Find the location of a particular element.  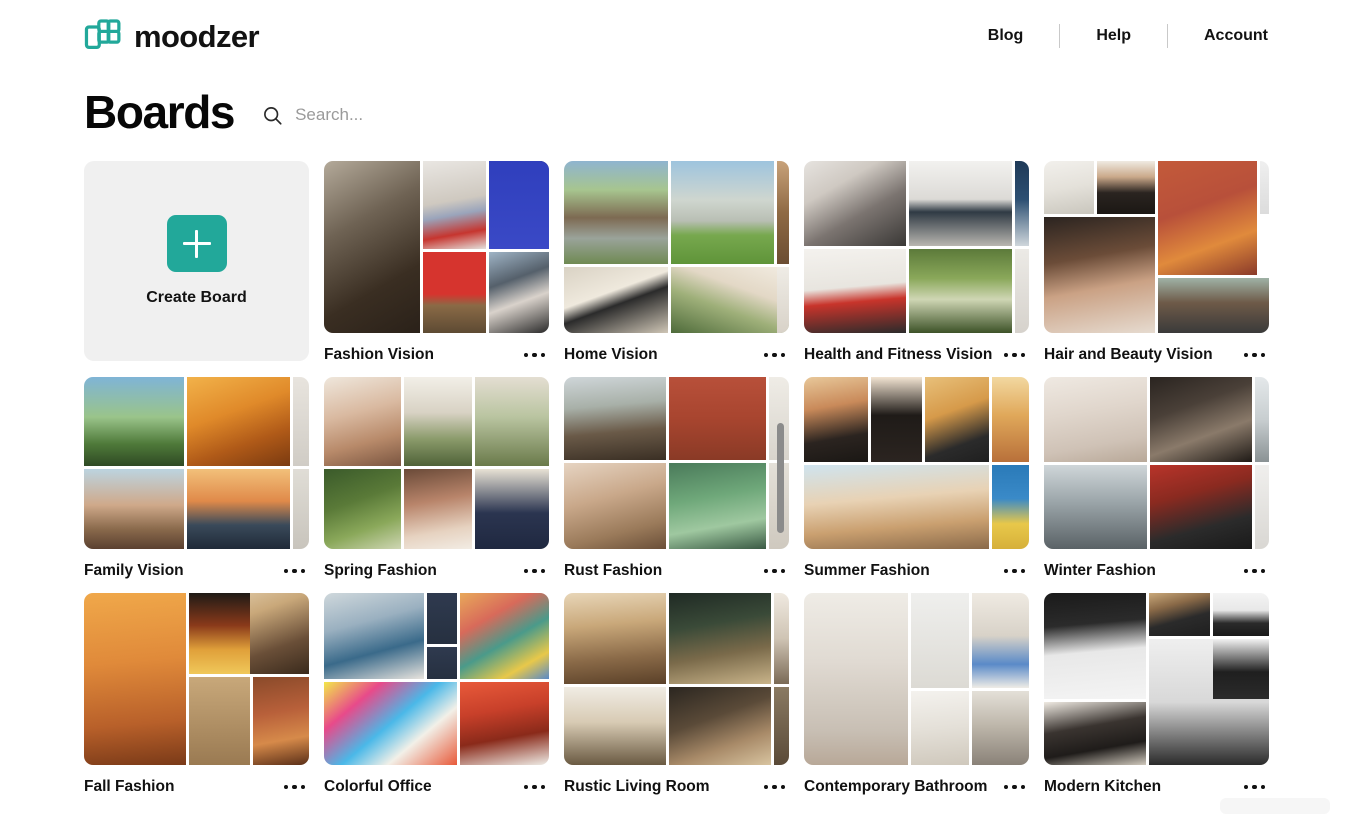

board-meta: Rustic Living Room is located at coordinates (676, 787).